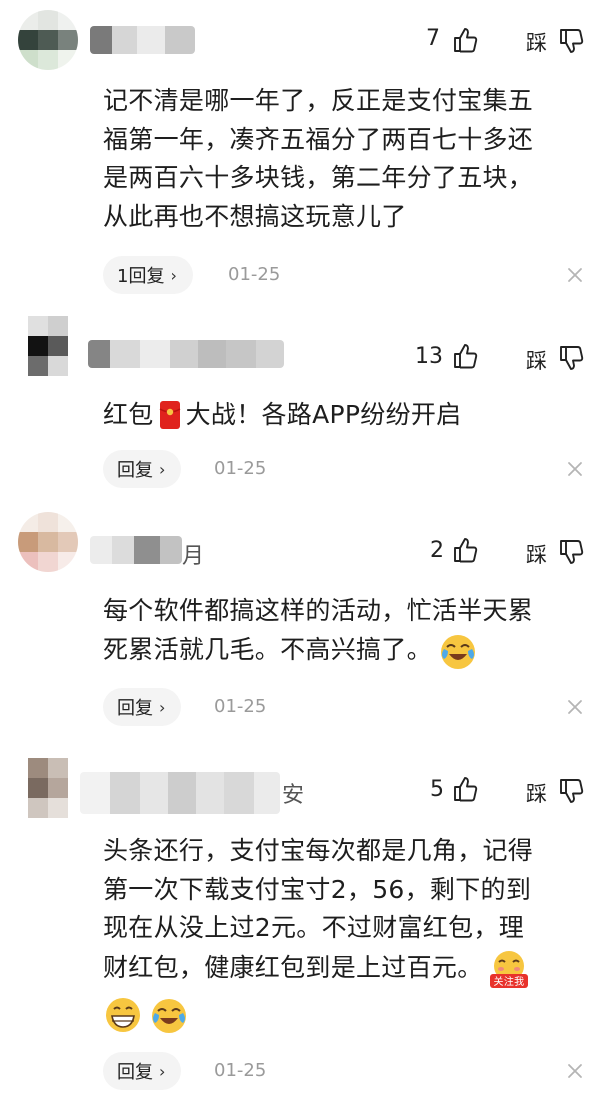 This screenshot has height=1113, width=600. Describe the element at coordinates (429, 356) in the screenshot. I see `like-count: 13` at that location.